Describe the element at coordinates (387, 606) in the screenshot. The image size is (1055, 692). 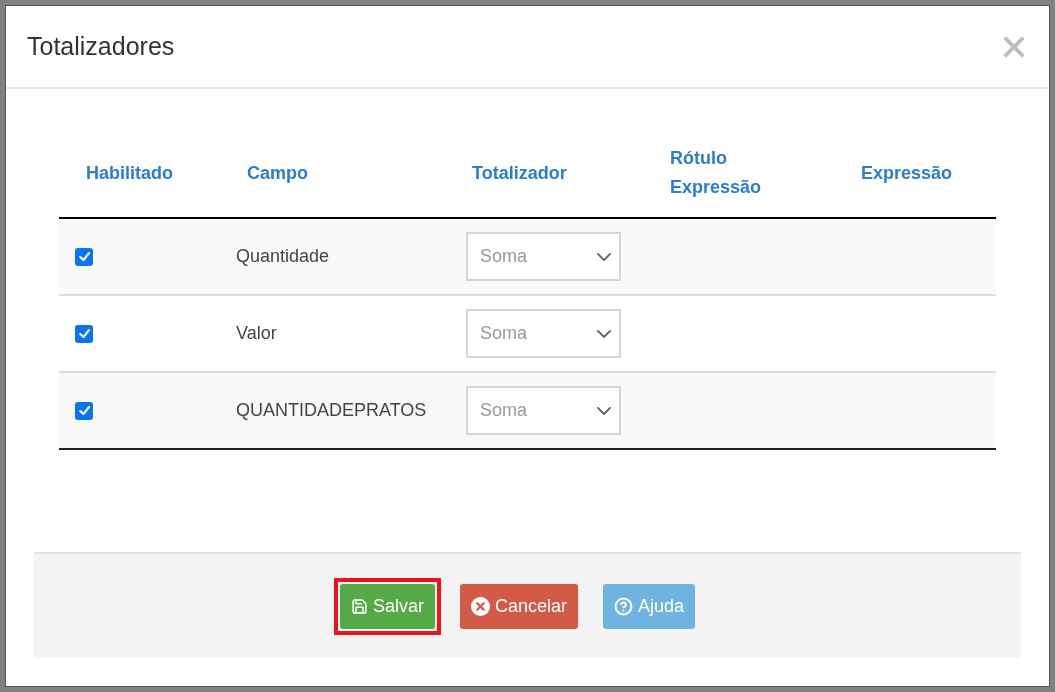
I see `save-button: Salvar` at that location.